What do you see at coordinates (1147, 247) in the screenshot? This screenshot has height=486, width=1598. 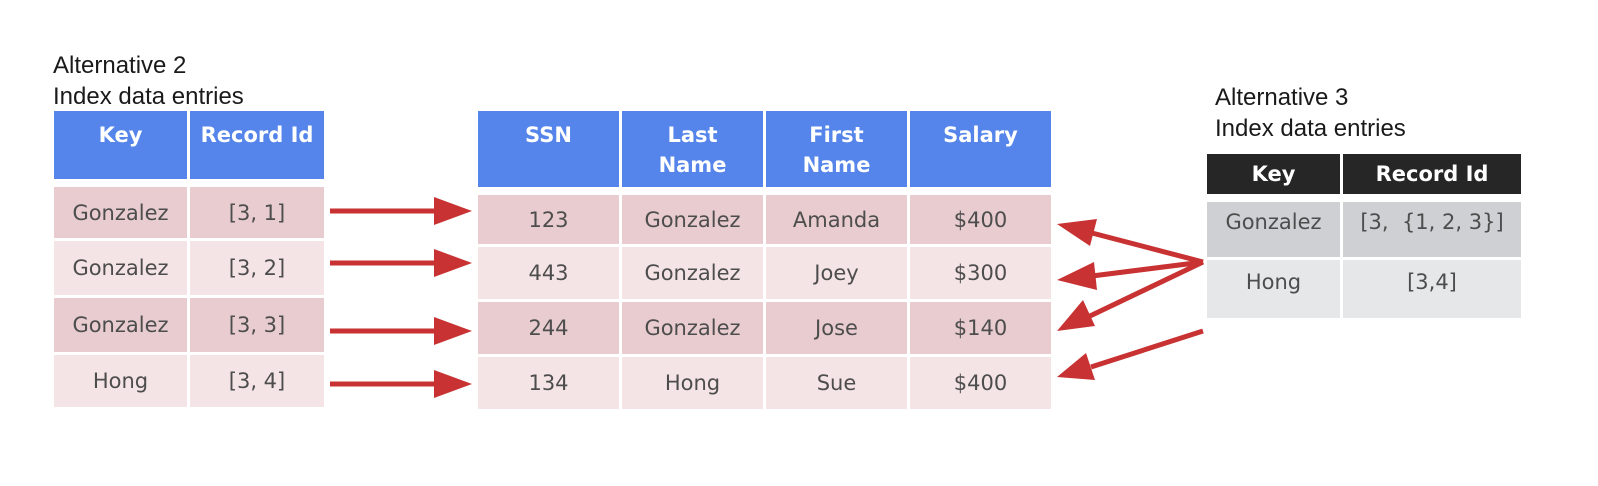 I see `arrow-alt3-gonzalez-to-row1` at bounding box center [1147, 247].